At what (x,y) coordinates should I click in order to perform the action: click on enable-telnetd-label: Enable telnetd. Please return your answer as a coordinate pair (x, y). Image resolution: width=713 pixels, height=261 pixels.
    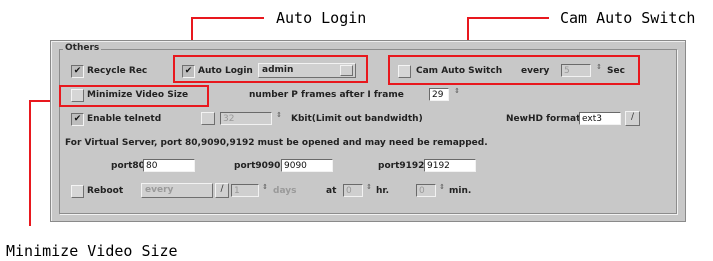
    Looking at the image, I should click on (124, 119).